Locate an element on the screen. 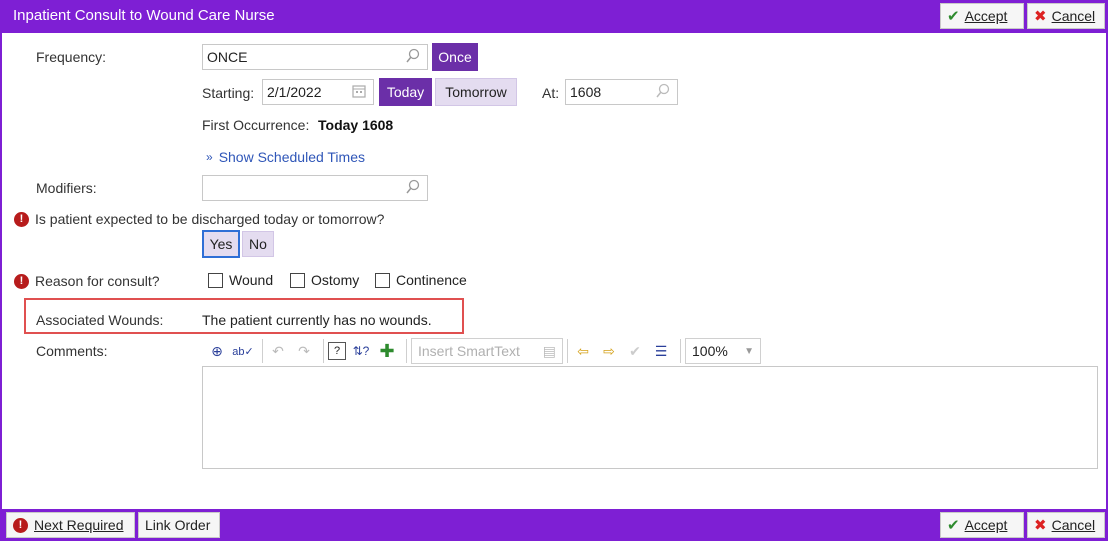 The width and height of the screenshot is (1108, 541). comments-label: Comments: is located at coordinates (72, 351).